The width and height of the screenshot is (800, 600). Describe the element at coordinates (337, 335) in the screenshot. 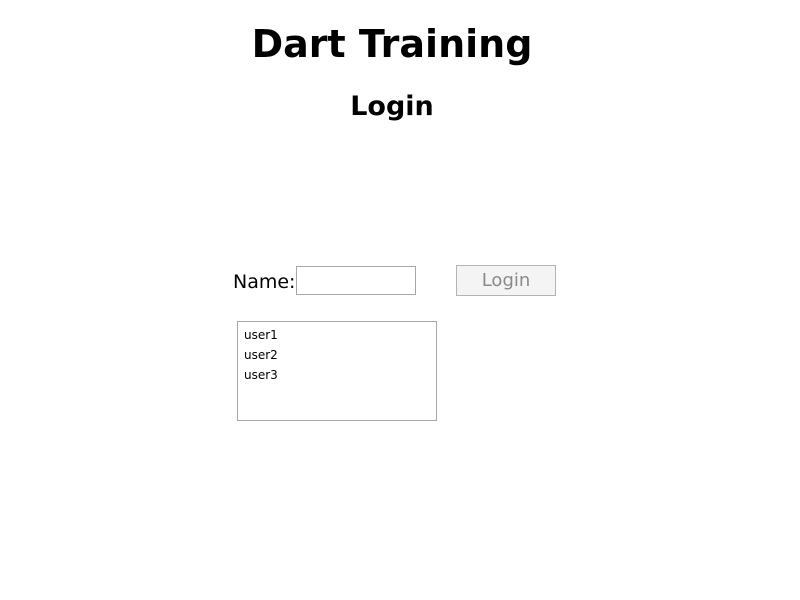

I see `list-item-user1: user1` at that location.